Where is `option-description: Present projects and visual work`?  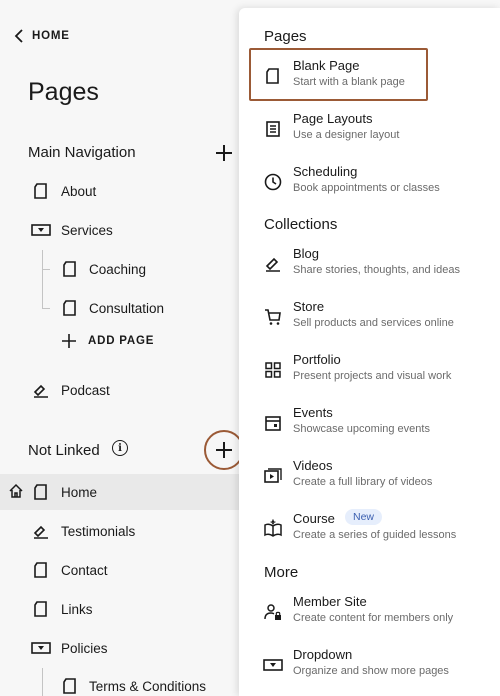 option-description: Present projects and visual work is located at coordinates (372, 376).